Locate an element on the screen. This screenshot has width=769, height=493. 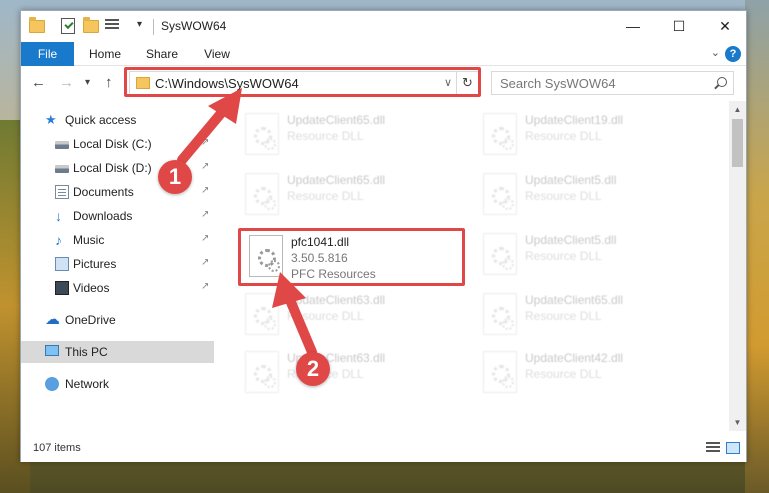
address-bar: C:\Windows\SysWOW64 ∨ ↻ is located at coordinates (304, 83).